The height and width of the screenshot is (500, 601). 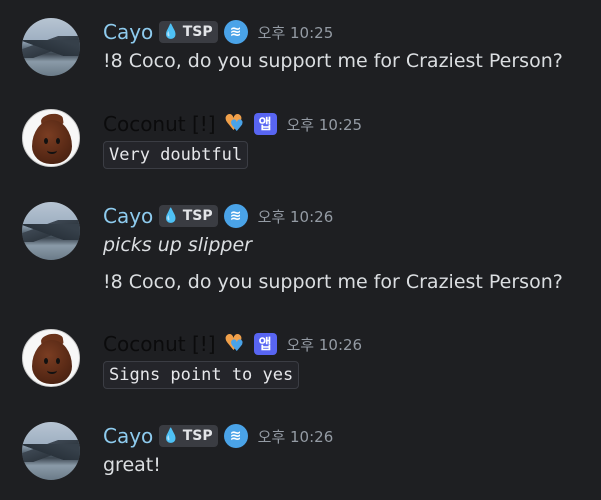 What do you see at coordinates (176, 155) in the screenshot?
I see `code-block: Very doubtful` at bounding box center [176, 155].